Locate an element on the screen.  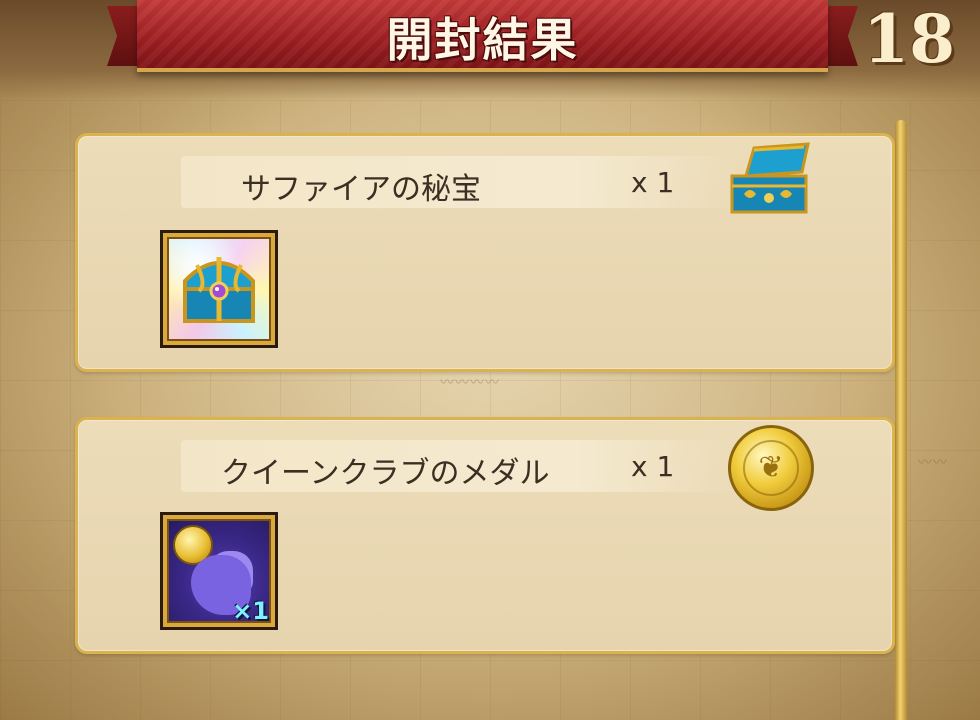
item-name-bar: クイーンクラブのメダル x 1 is located at coordinates (461, 466).